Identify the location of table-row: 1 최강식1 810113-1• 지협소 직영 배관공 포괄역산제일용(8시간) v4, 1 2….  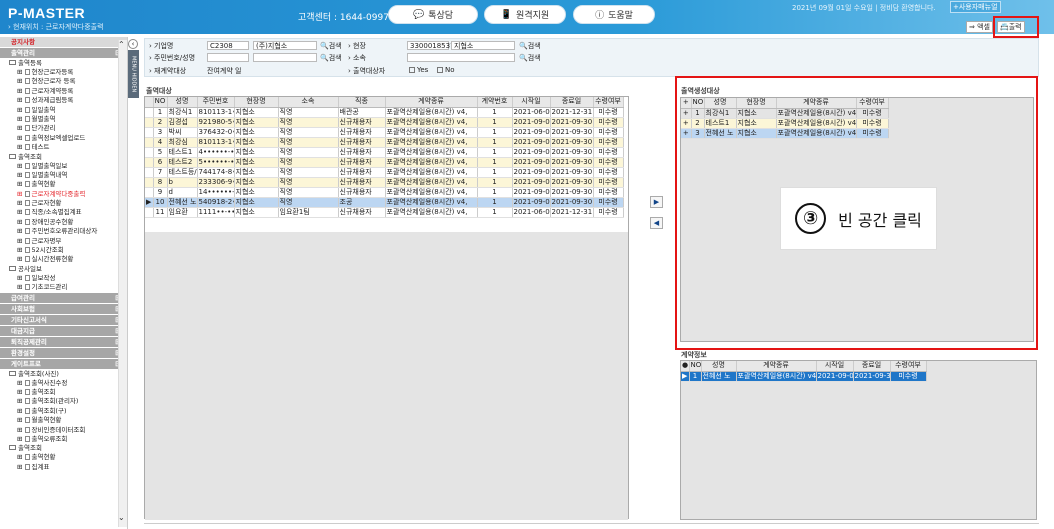
(384, 112).